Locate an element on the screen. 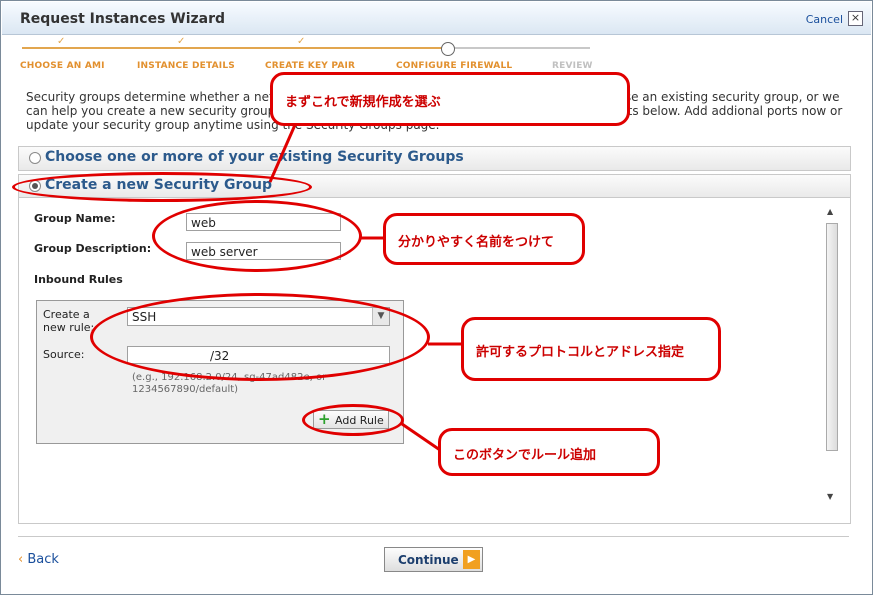 This screenshot has width=873, height=595. step-instance-details: INSTANCE DETAILS is located at coordinates (186, 66).